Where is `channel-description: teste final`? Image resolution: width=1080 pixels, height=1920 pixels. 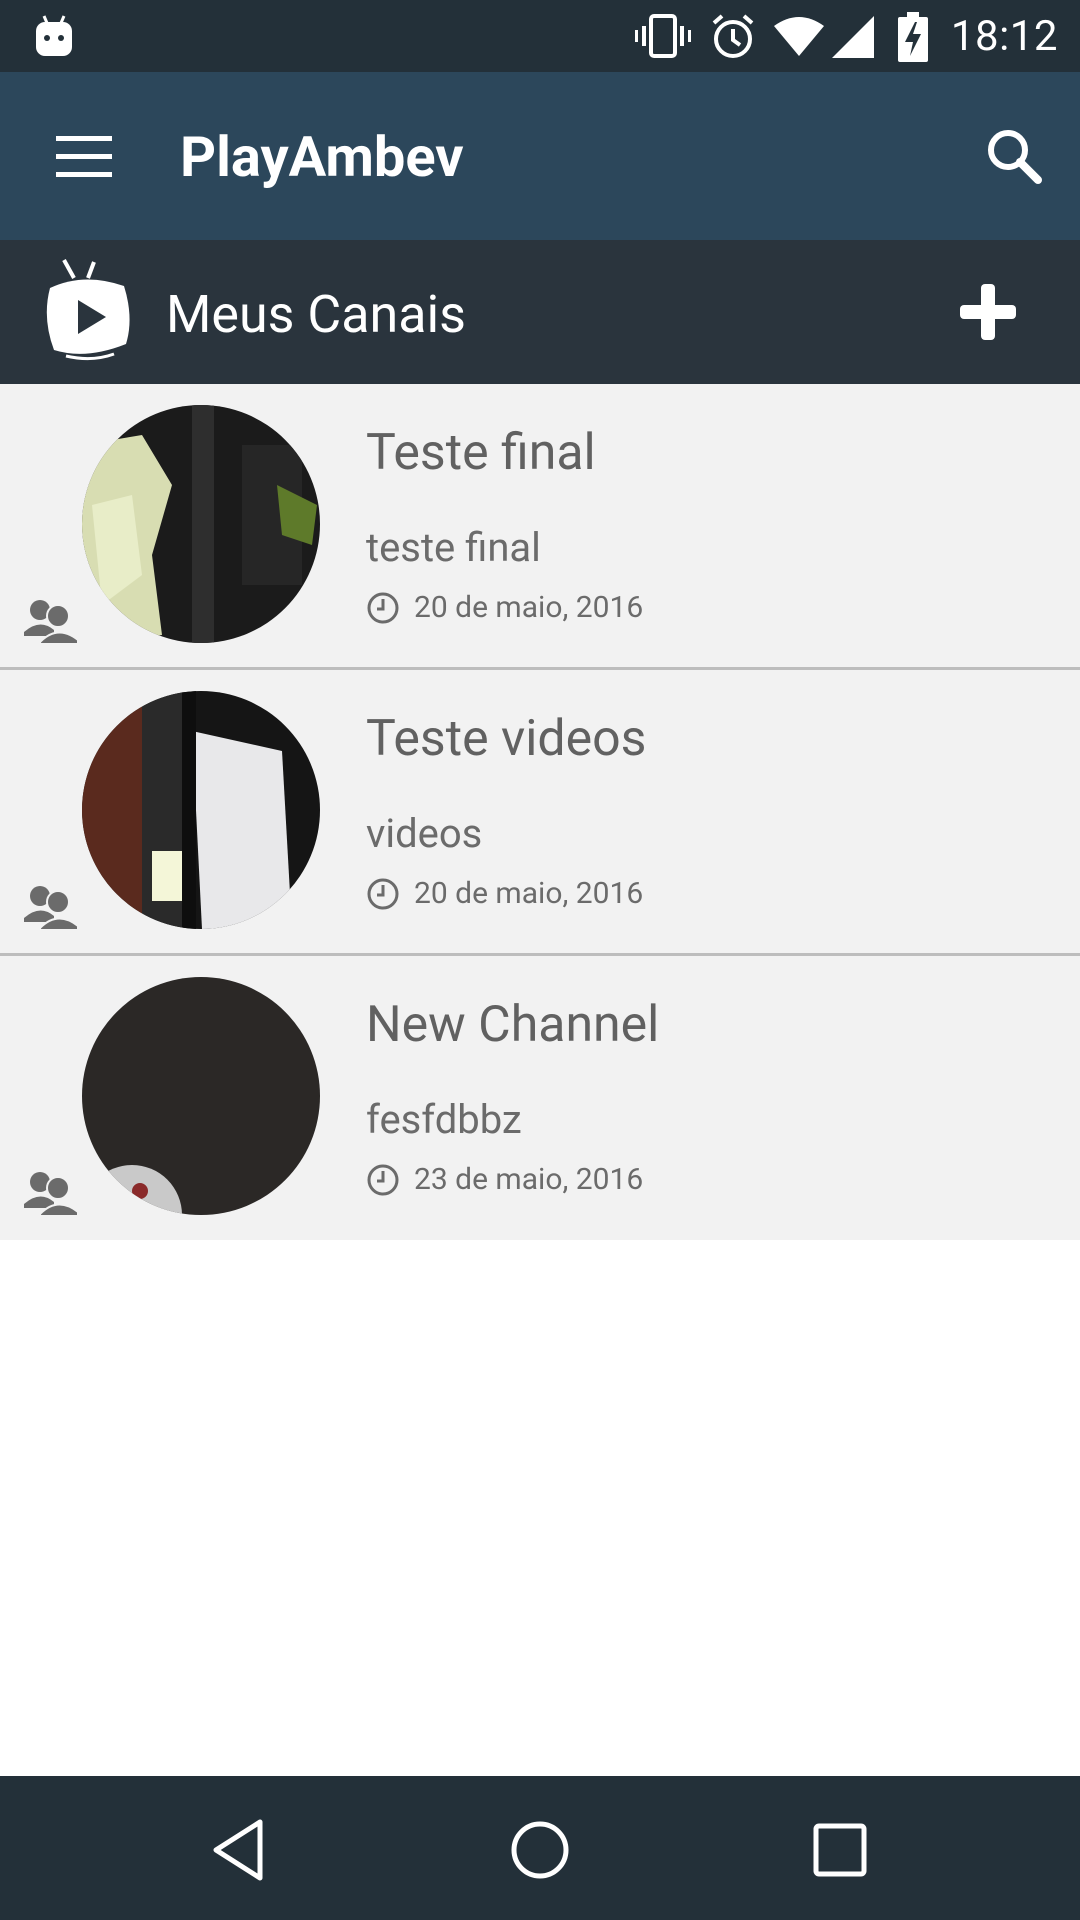 channel-description: teste final is located at coordinates (453, 547).